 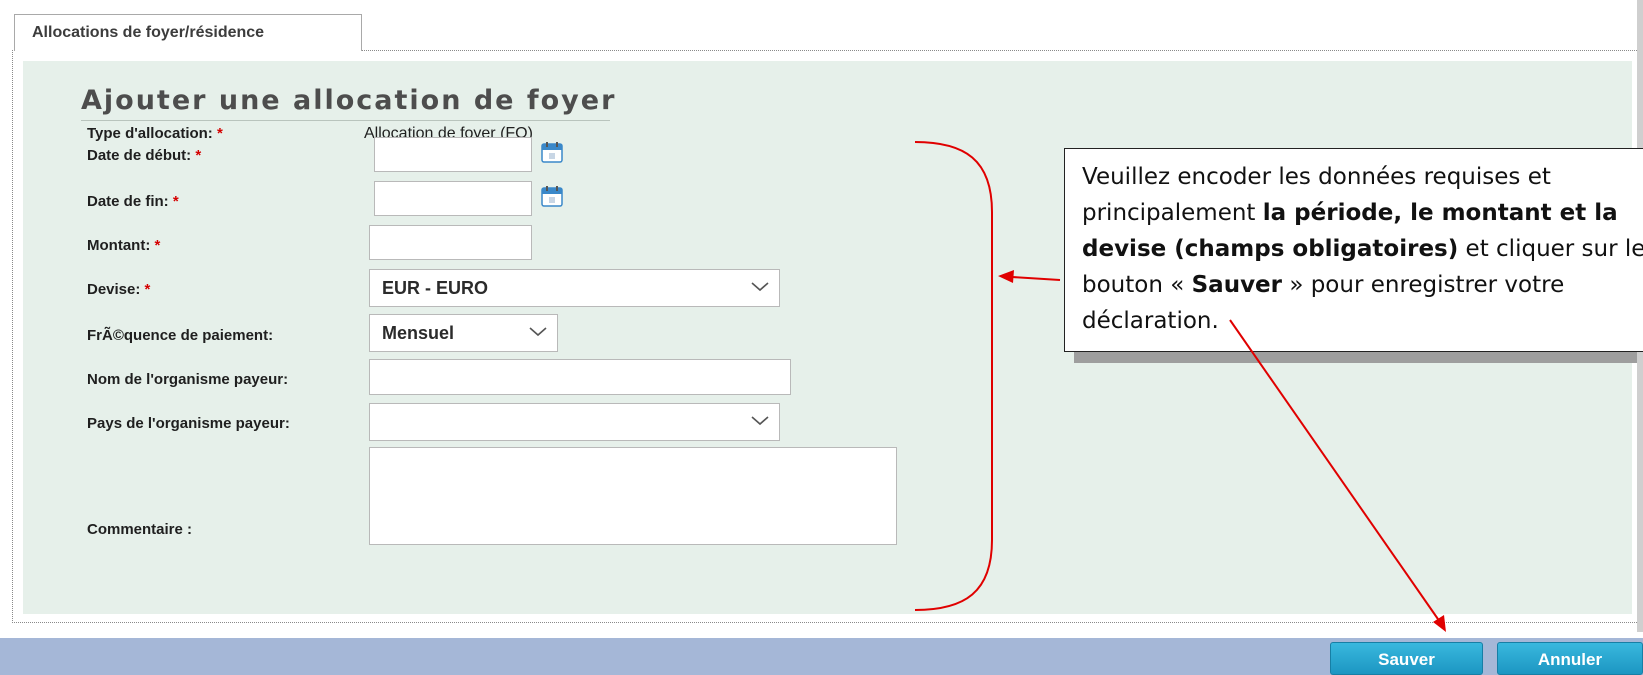 What do you see at coordinates (1406, 658) in the screenshot?
I see `save-button: Sauver` at bounding box center [1406, 658].